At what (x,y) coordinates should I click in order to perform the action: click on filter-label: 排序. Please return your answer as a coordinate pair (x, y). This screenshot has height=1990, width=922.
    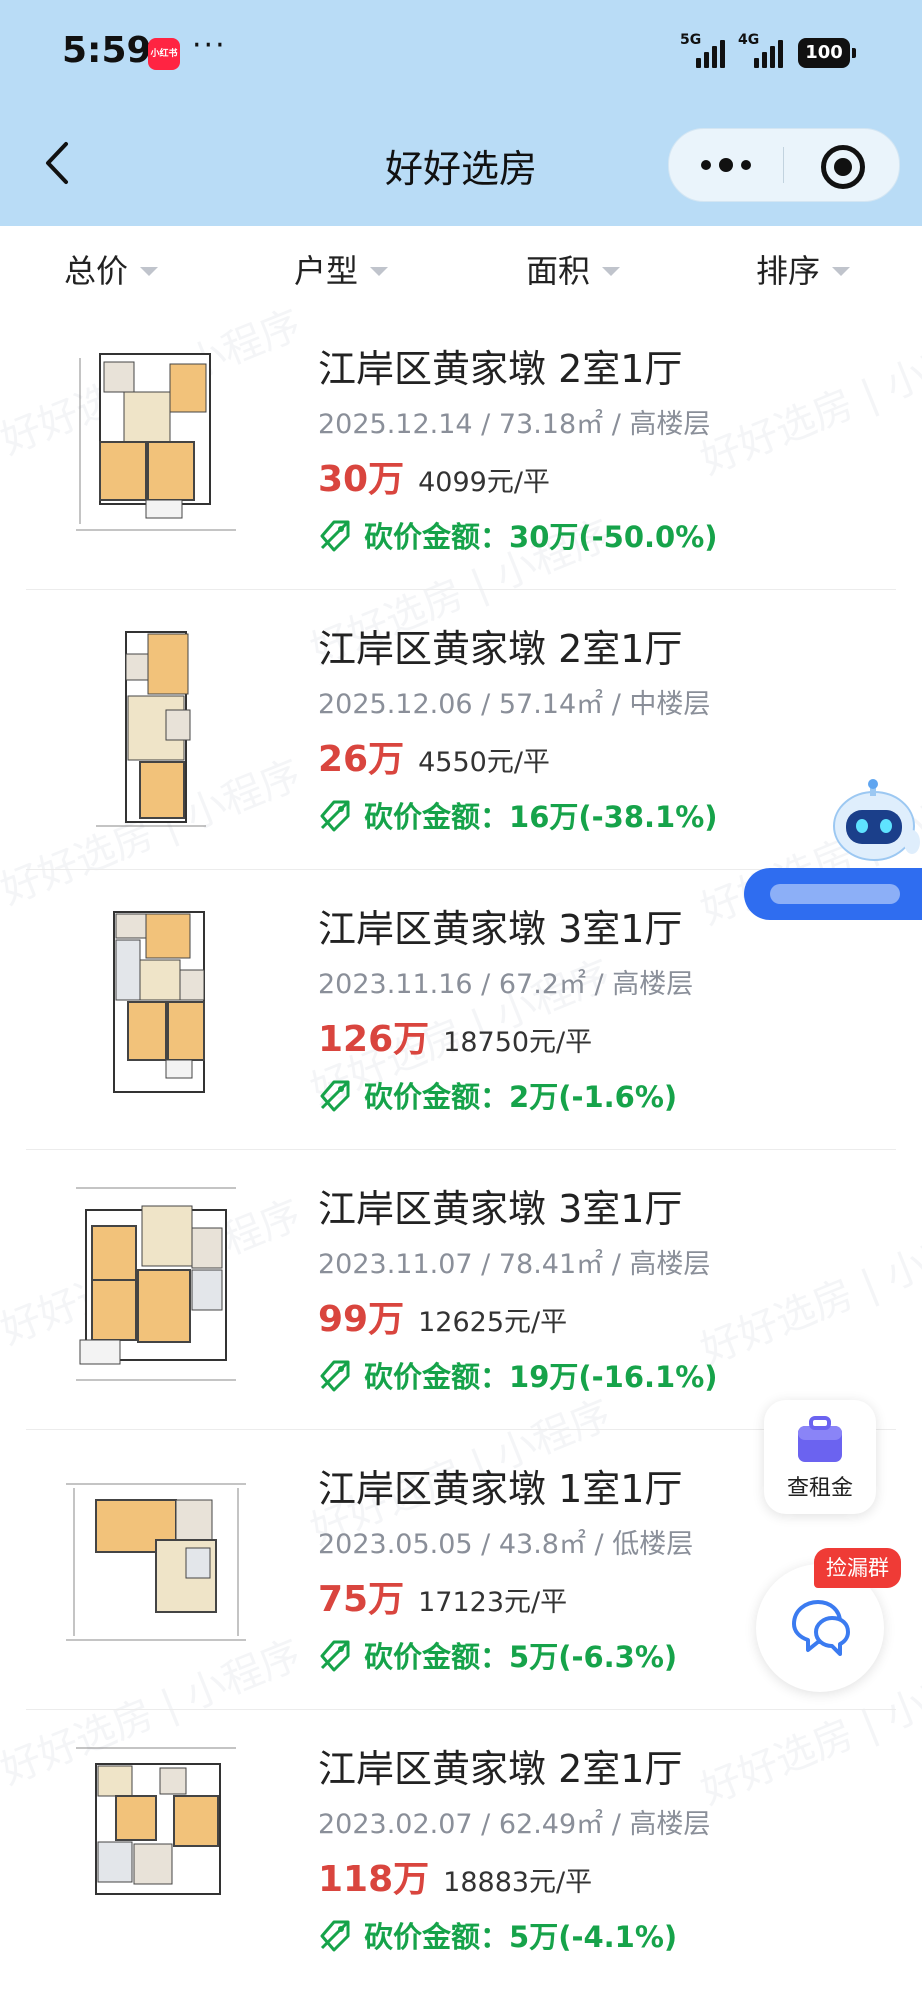
    Looking at the image, I should click on (788, 271).